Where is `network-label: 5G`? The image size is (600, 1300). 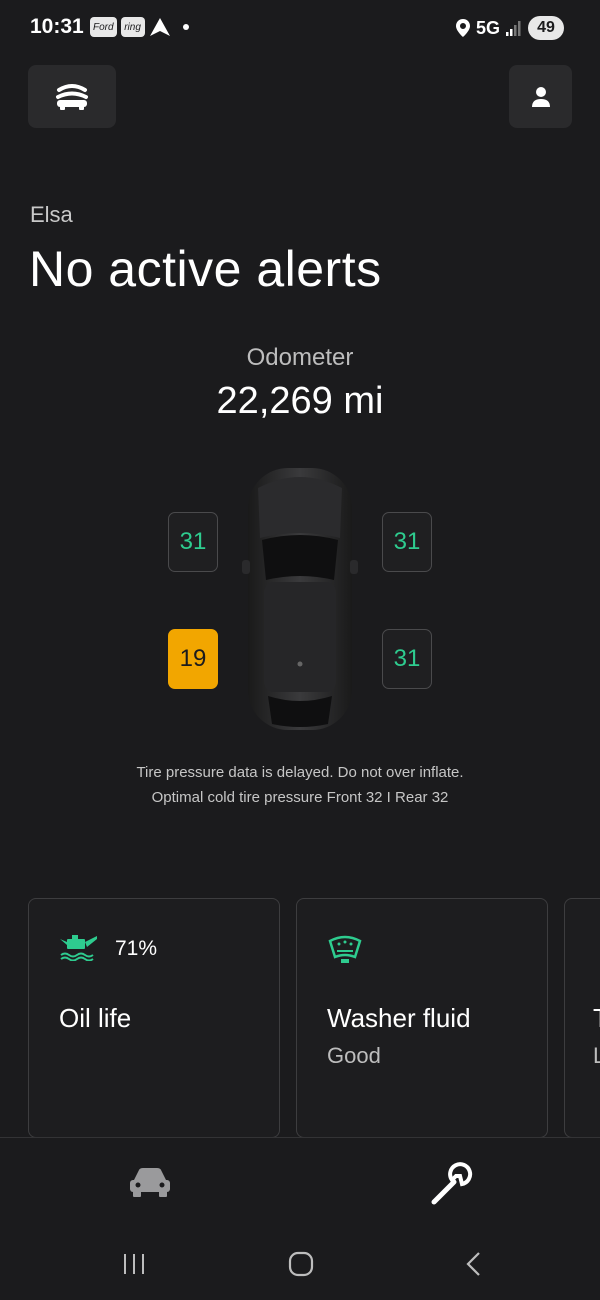 network-label: 5G is located at coordinates (487, 27).